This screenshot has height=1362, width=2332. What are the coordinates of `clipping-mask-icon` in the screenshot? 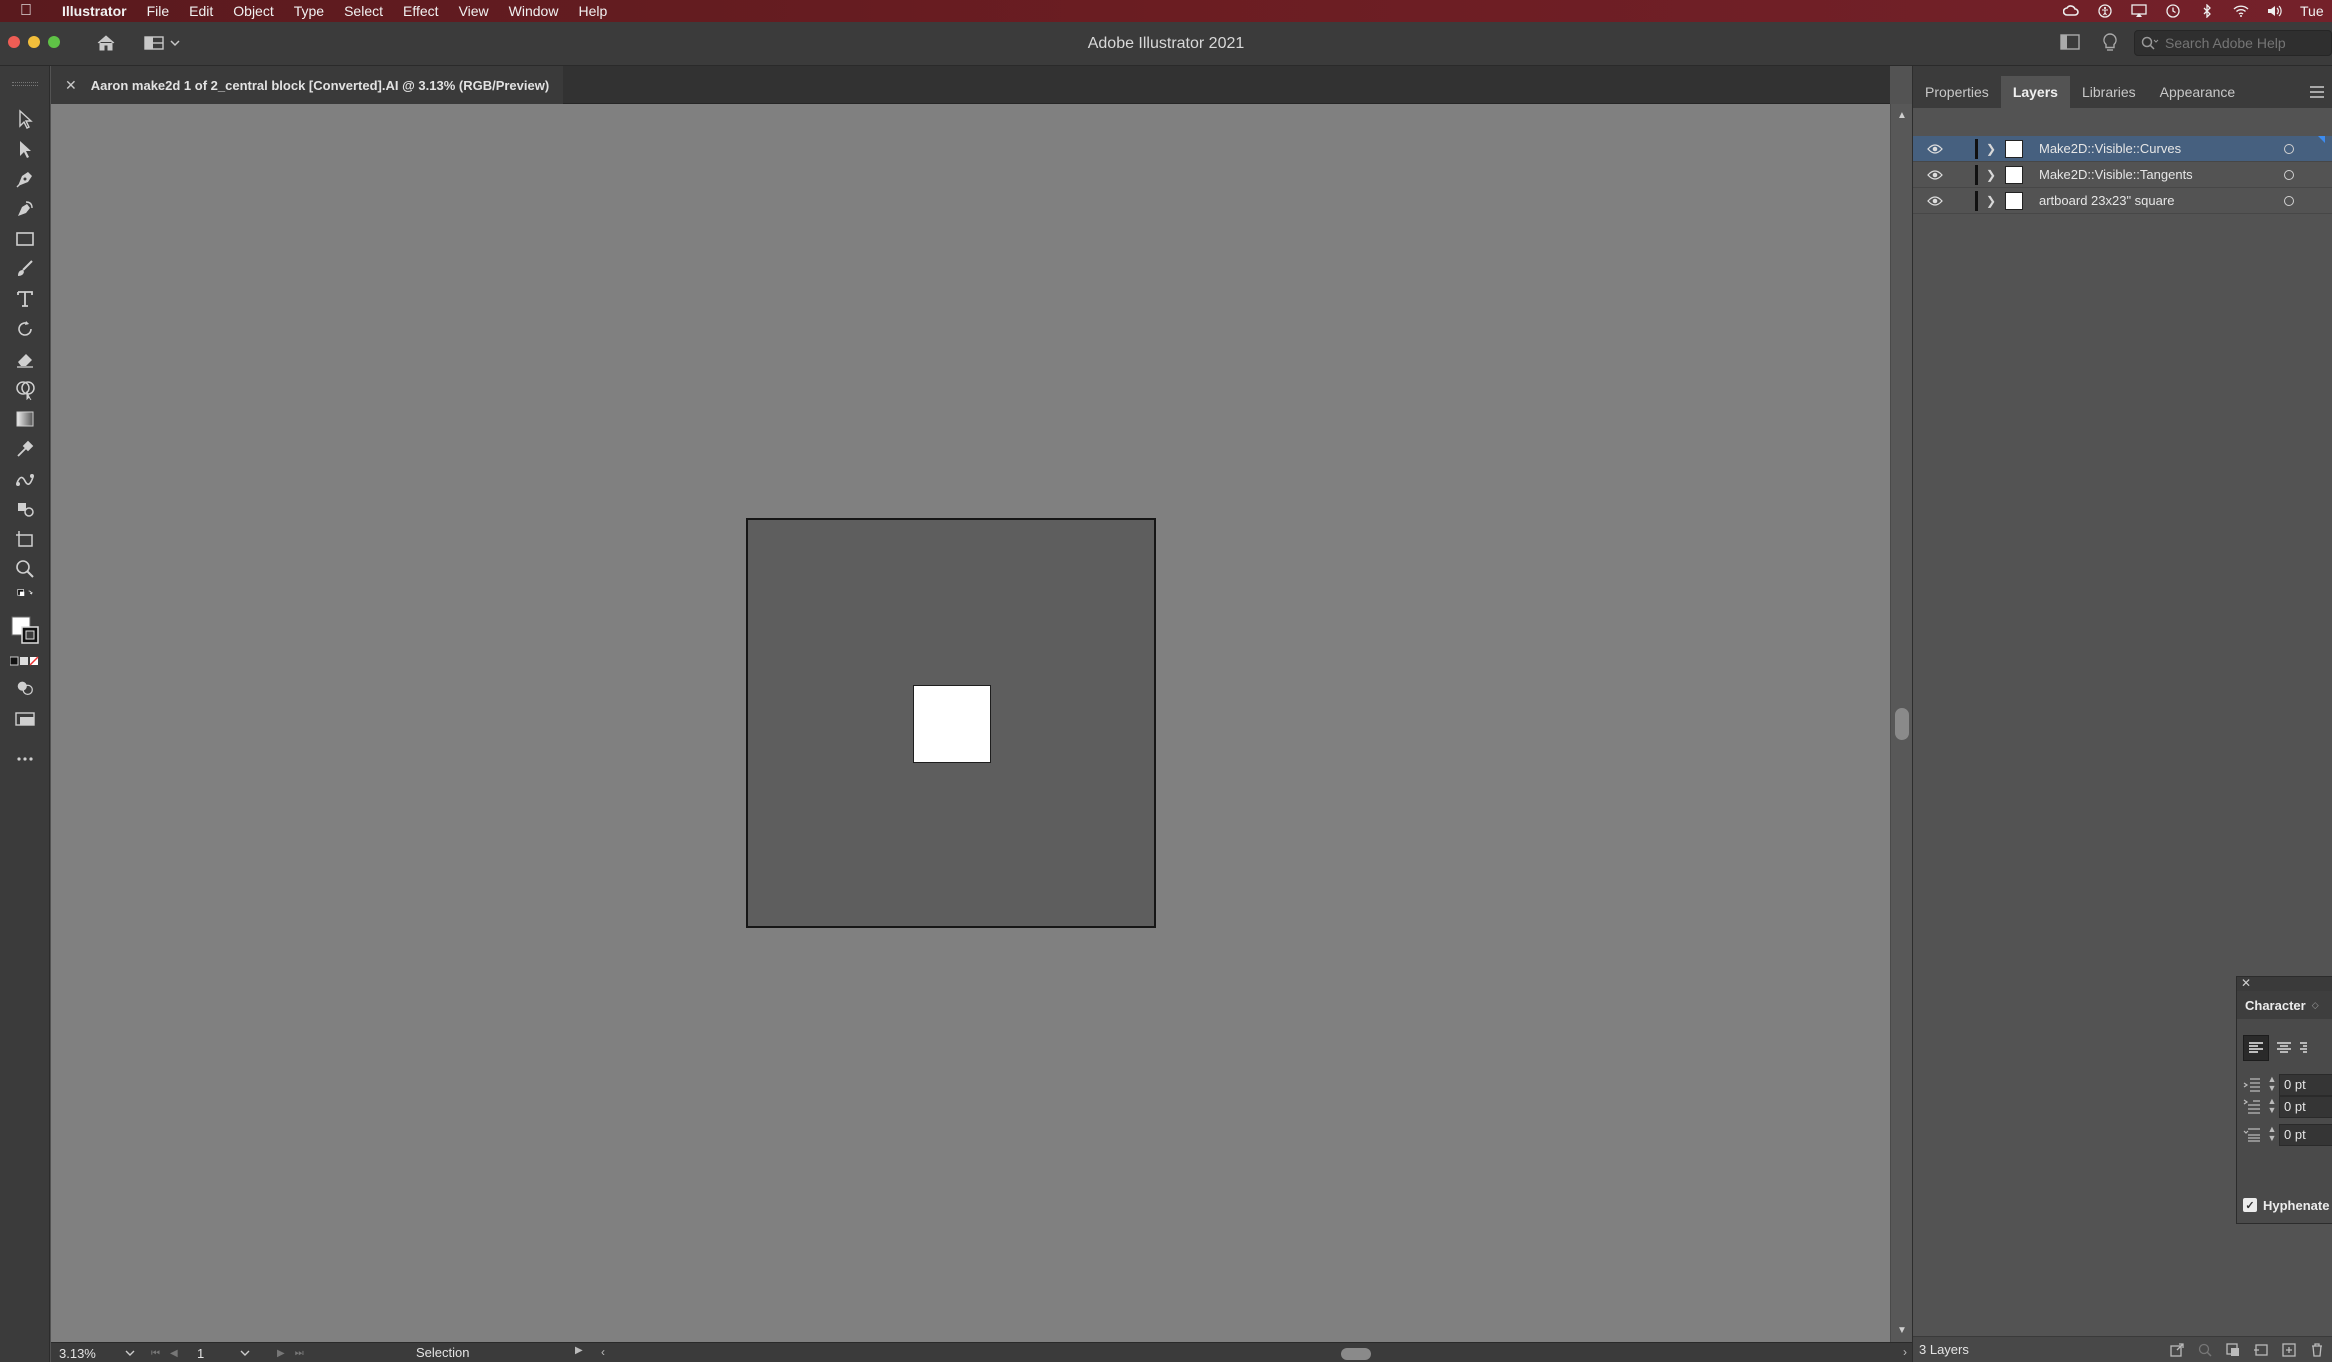 It's located at (2233, 1350).